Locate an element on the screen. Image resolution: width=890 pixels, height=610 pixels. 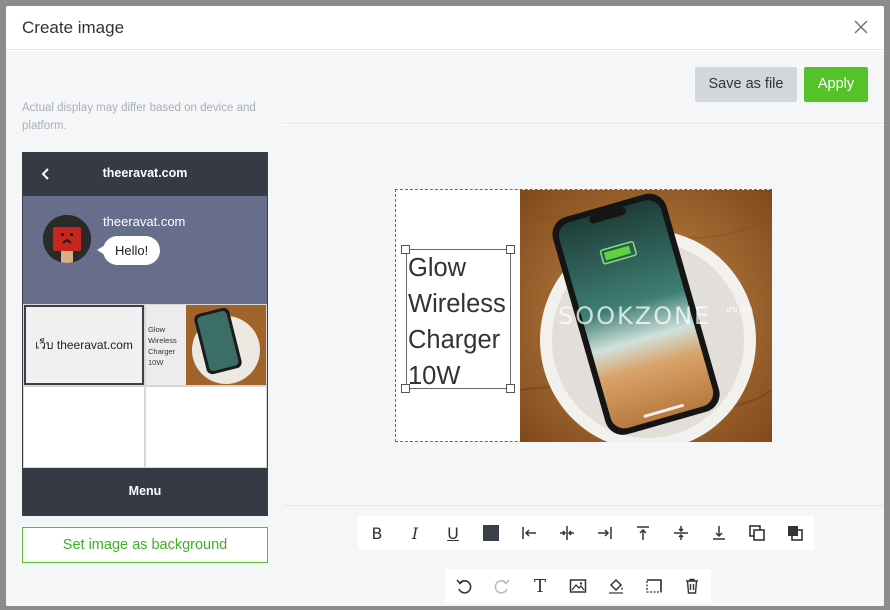
align-right-tool is located at coordinates (605, 533).